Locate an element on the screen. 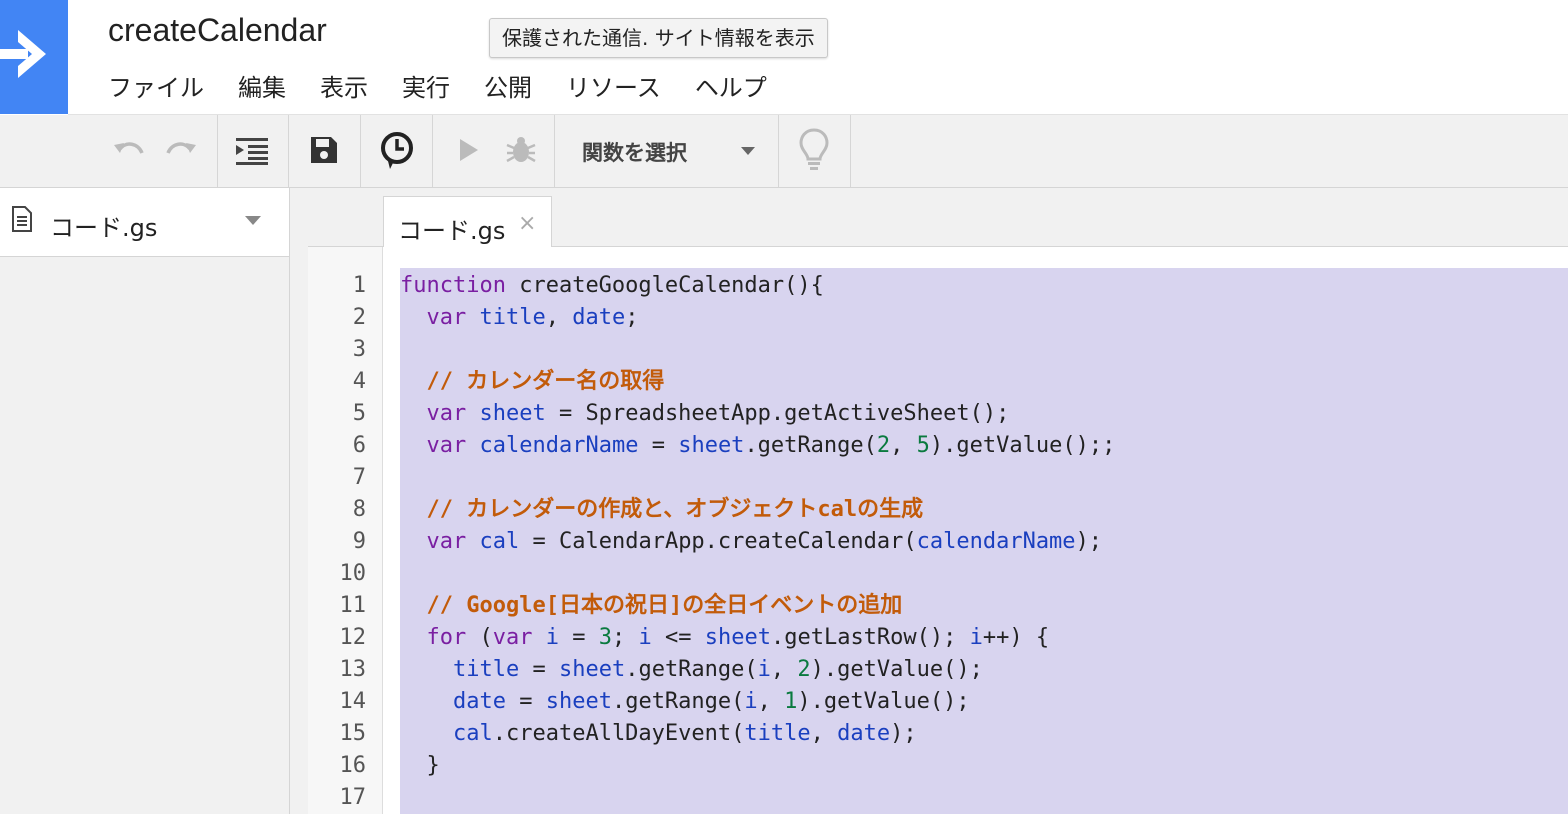 The image size is (1568, 814). line-number: 9 is located at coordinates (359, 541).